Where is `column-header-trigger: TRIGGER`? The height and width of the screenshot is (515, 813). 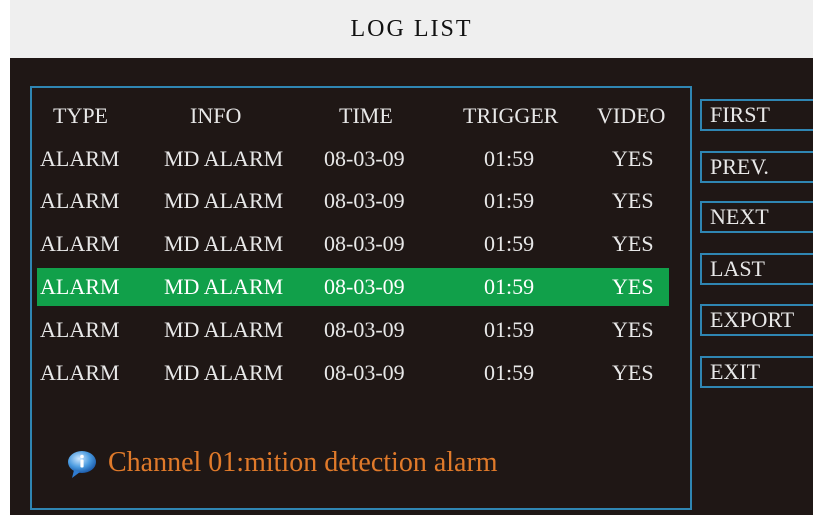 column-header-trigger: TRIGGER is located at coordinates (511, 115).